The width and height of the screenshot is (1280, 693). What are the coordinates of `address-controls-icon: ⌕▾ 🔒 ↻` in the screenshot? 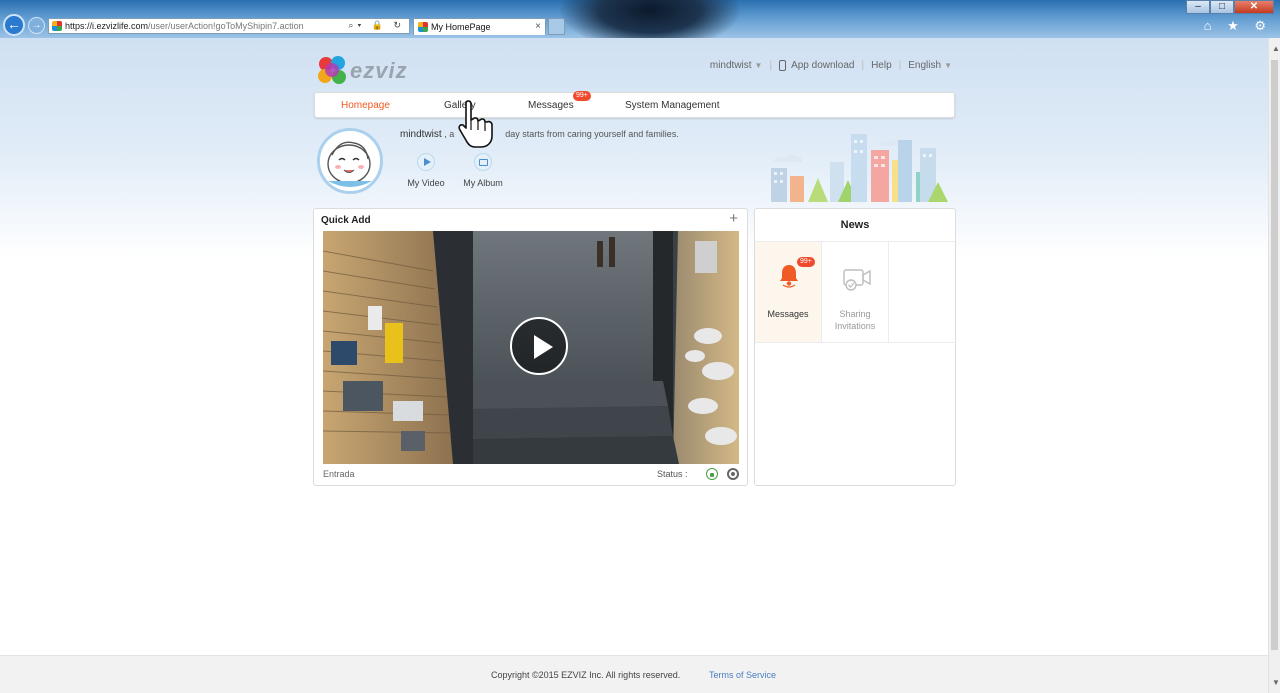 It's located at (376, 25).